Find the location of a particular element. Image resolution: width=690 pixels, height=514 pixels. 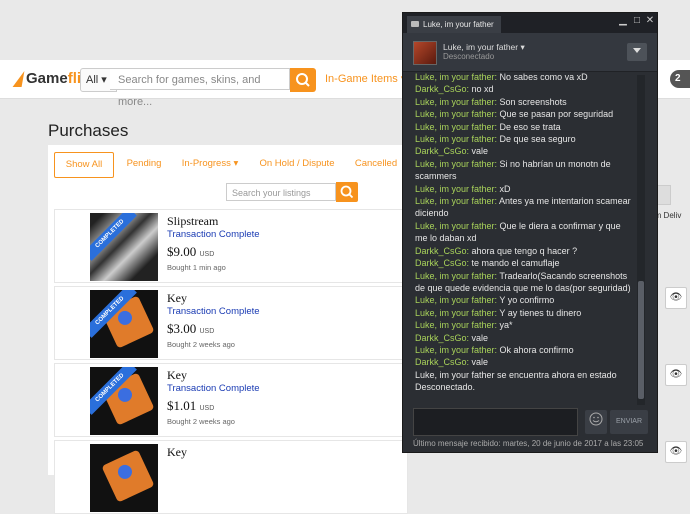

chat-message: Luke, im your father: De eso se trata is located at coordinates (525, 127).